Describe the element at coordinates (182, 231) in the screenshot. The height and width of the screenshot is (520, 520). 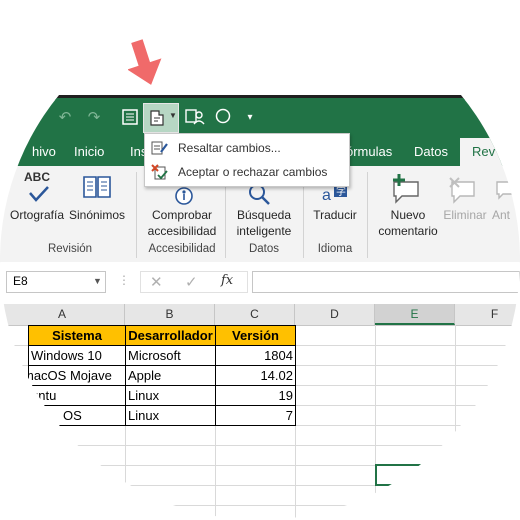
I see `check-accessibility-label-2: accesibilidad` at that location.